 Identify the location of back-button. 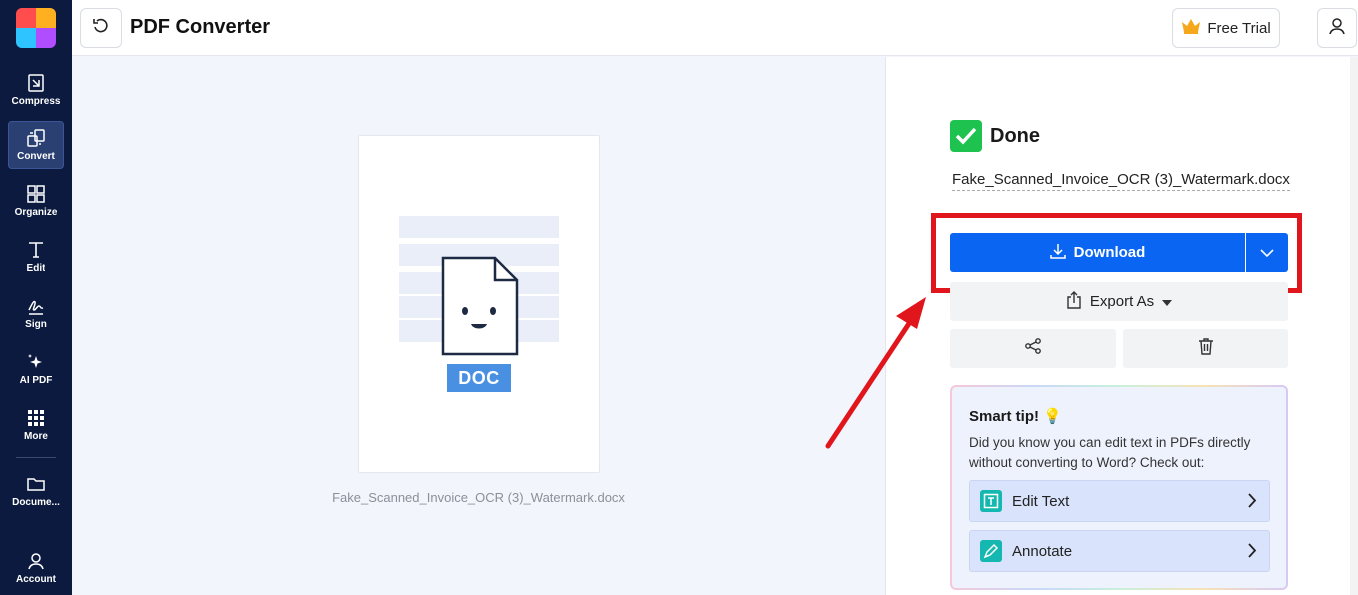
(101, 28).